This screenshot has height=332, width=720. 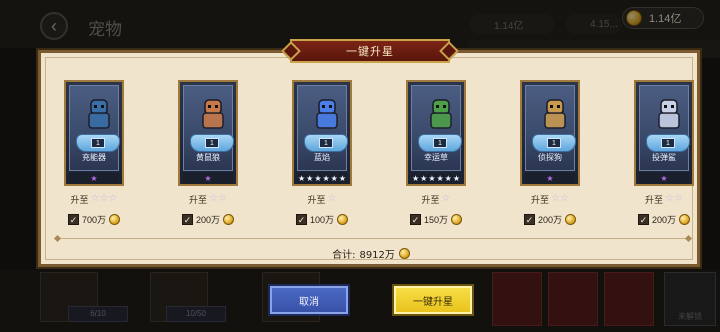 I want to click on total-value: 8912万, so click(x=377, y=255).